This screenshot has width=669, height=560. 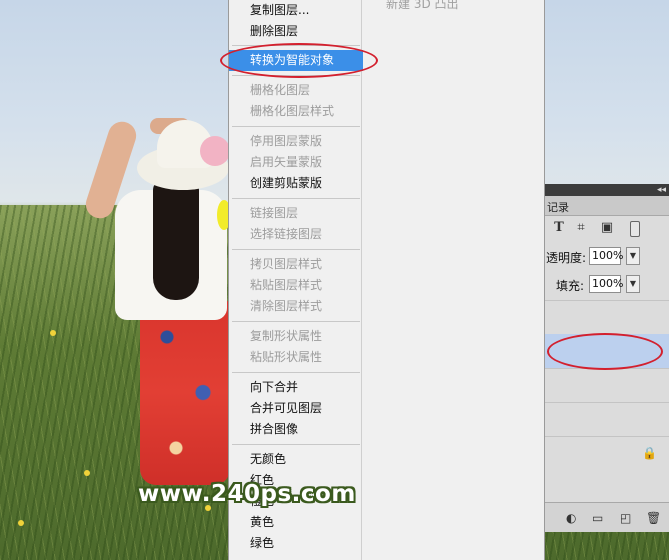 I want to click on smart-object-icon: ▣, so click(x=607, y=228).